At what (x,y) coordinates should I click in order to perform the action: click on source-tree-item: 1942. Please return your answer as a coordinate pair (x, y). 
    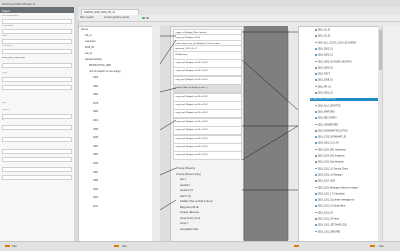
    Looking at the image, I should click on (95, 190).